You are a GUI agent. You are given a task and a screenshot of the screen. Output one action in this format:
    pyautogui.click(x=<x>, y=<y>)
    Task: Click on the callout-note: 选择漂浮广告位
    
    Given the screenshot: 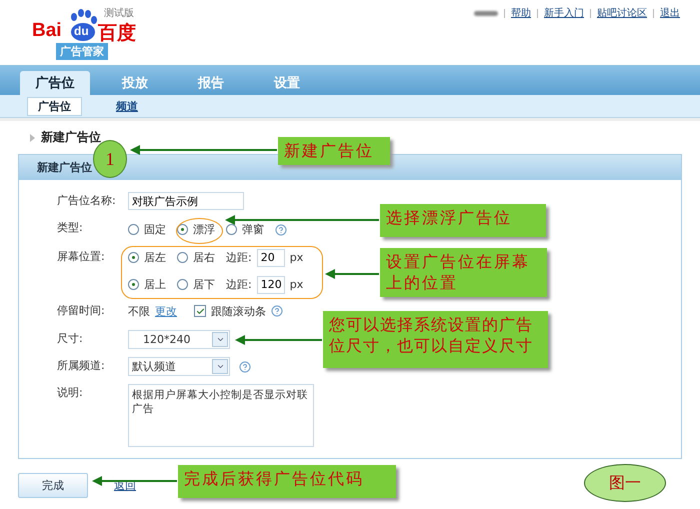 What is the action you would take?
    pyautogui.click(x=463, y=220)
    